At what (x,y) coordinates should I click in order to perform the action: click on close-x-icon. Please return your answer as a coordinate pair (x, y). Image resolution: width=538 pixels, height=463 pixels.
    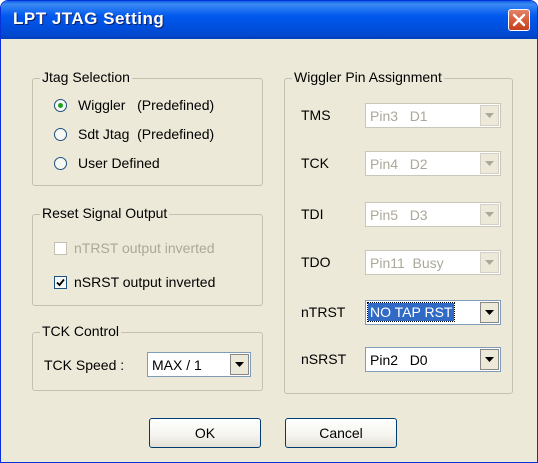
    Looking at the image, I should click on (519, 20).